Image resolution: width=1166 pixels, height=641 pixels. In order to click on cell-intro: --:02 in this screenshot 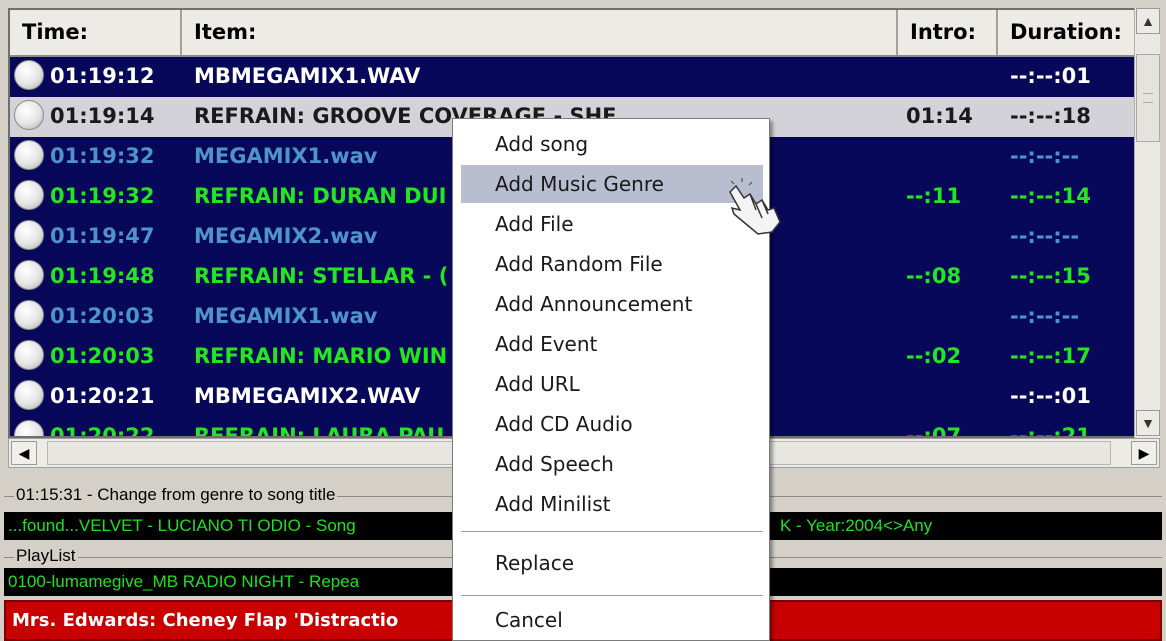, I will do `click(934, 356)`.